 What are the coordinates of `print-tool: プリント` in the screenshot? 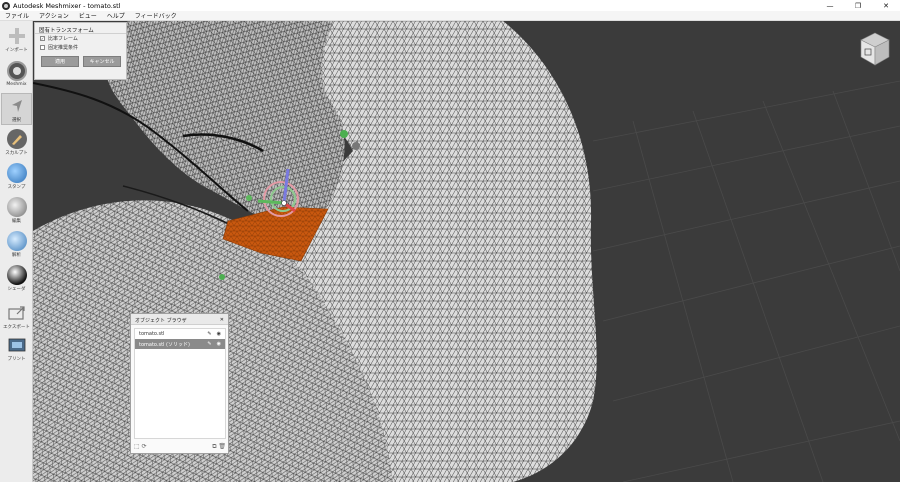 It's located at (16, 349).